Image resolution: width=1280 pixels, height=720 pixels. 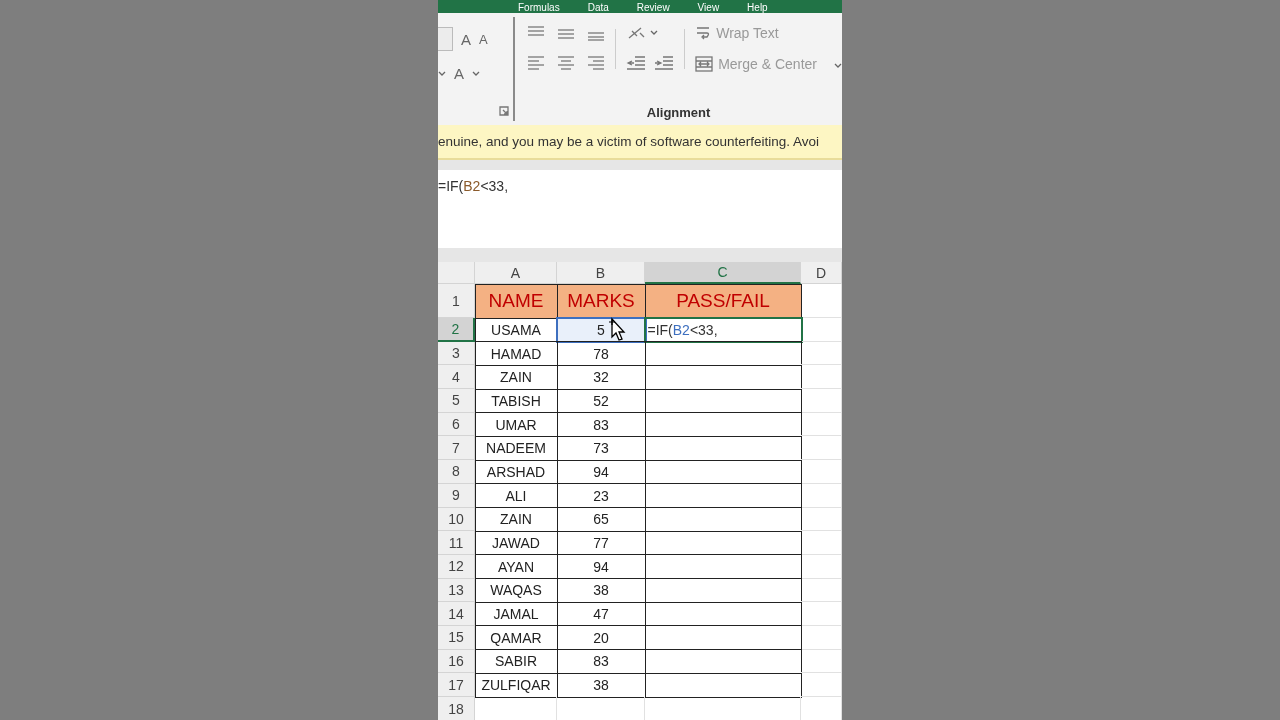 What do you see at coordinates (456, 708) in the screenshot?
I see `row-header: 18` at bounding box center [456, 708].